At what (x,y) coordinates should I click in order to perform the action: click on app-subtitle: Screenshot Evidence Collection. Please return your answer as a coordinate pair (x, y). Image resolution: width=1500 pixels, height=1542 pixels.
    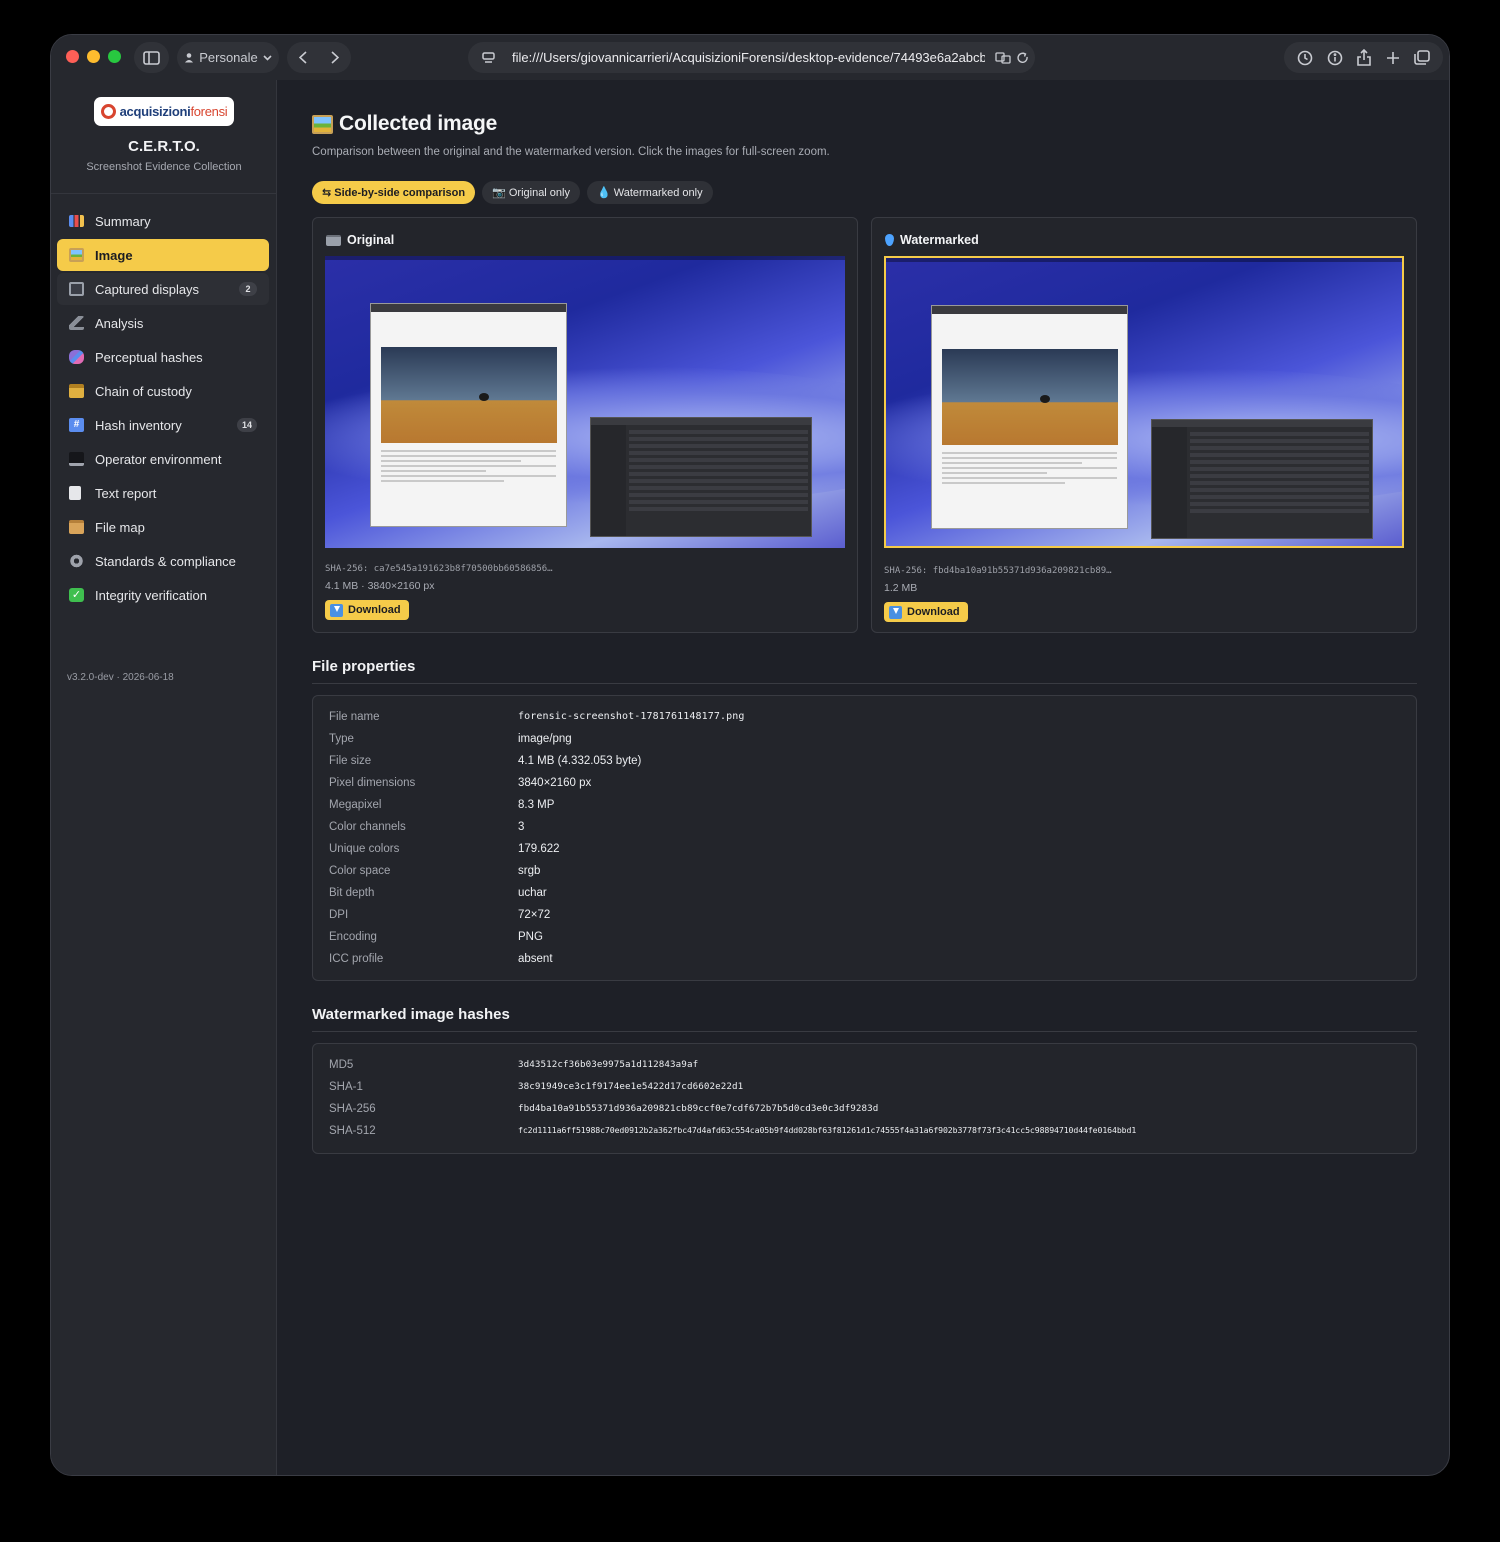
    Looking at the image, I should click on (164, 167).